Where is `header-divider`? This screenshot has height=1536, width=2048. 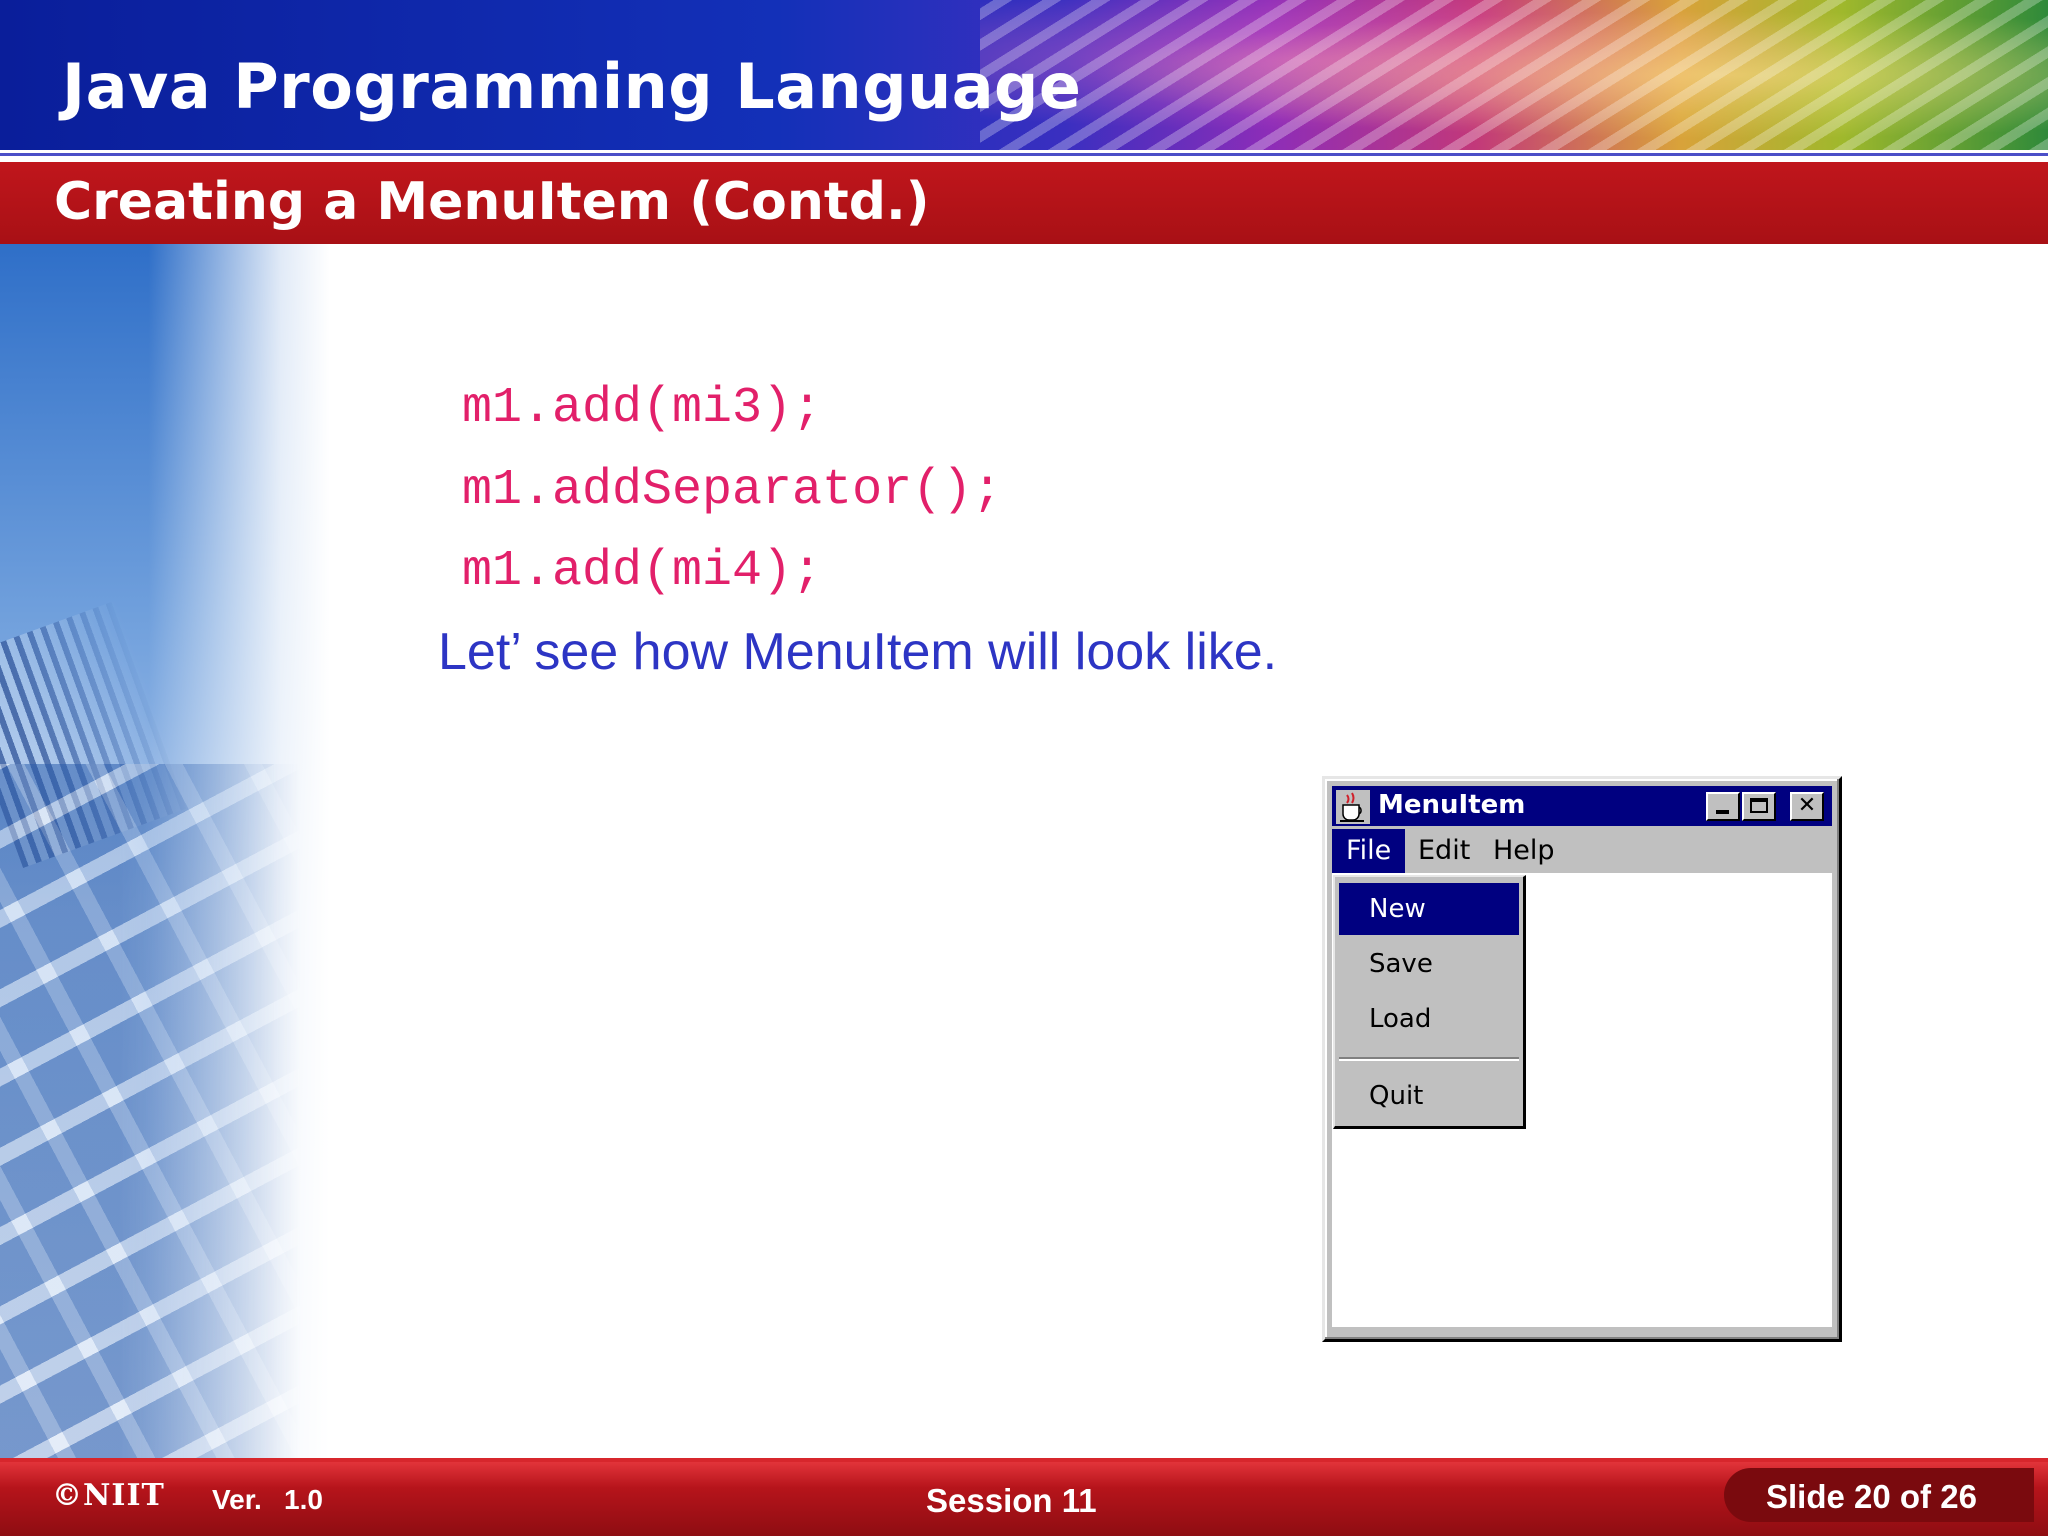 header-divider is located at coordinates (1024, 156).